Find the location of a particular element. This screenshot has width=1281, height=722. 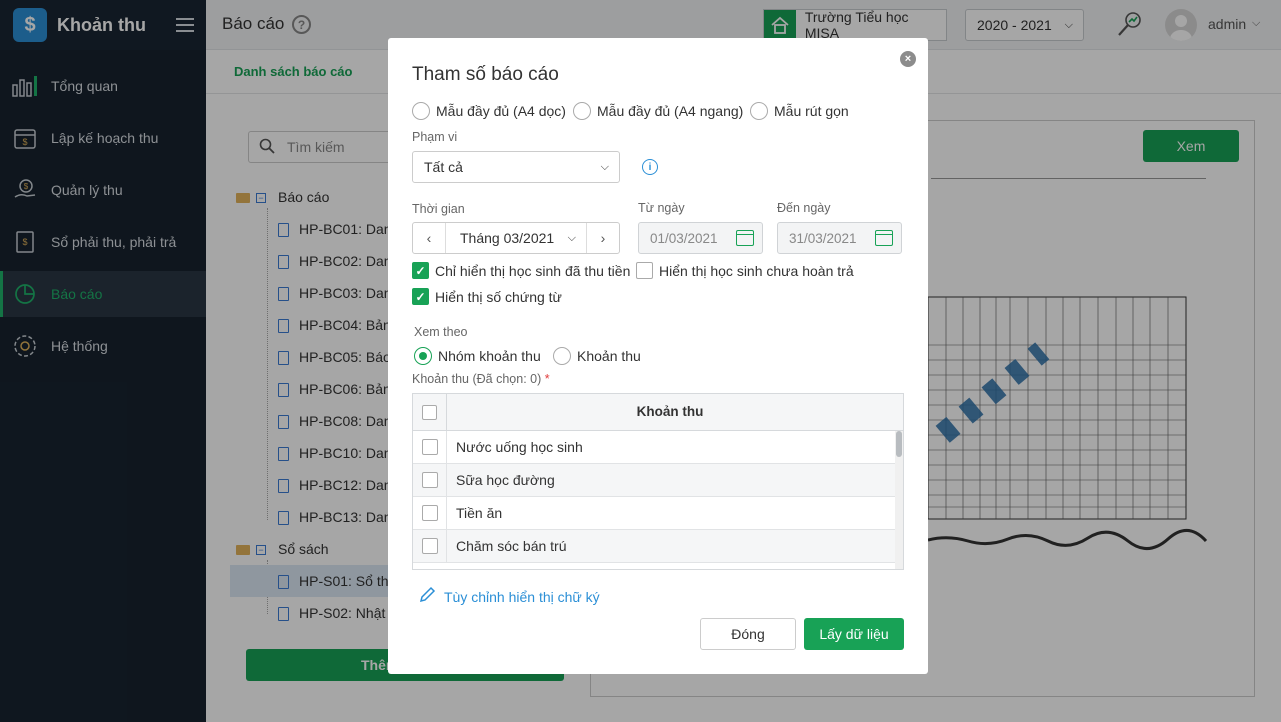

unrefunded-checkbox: Hiển thị học sinh chưa hoàn trả is located at coordinates (745, 270).